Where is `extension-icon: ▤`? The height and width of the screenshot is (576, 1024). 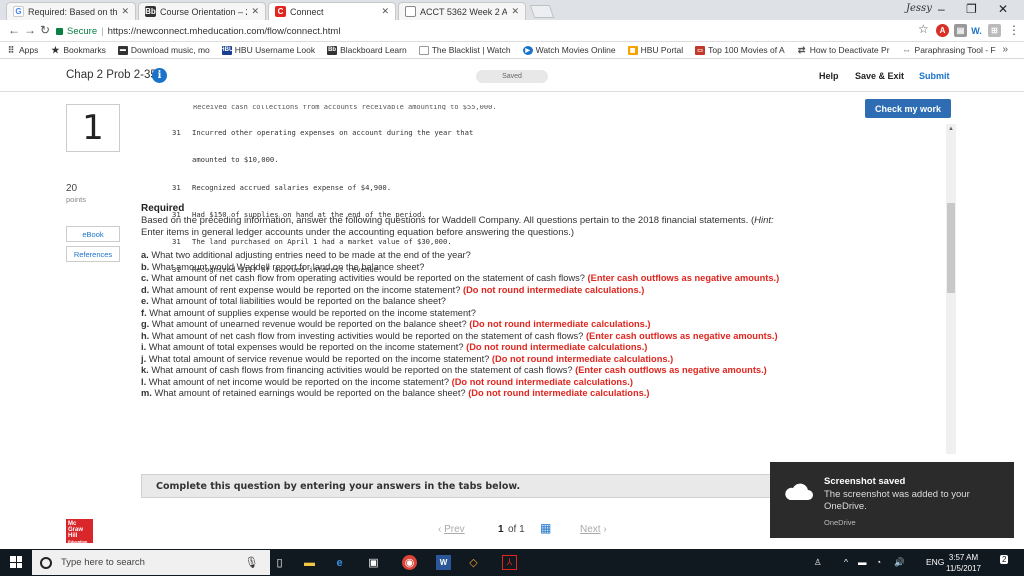
extension-icon: ▤ is located at coordinates (960, 30).